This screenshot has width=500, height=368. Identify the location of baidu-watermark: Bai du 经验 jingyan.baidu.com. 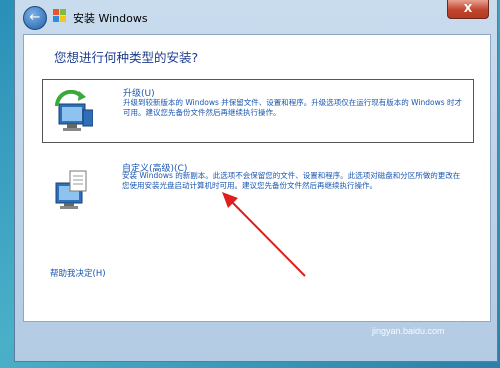
(421, 319).